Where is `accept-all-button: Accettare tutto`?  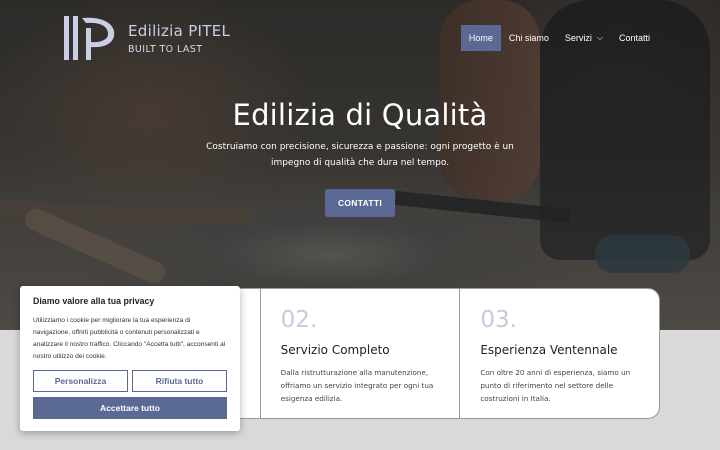 accept-all-button: Accettare tutto is located at coordinates (130, 408).